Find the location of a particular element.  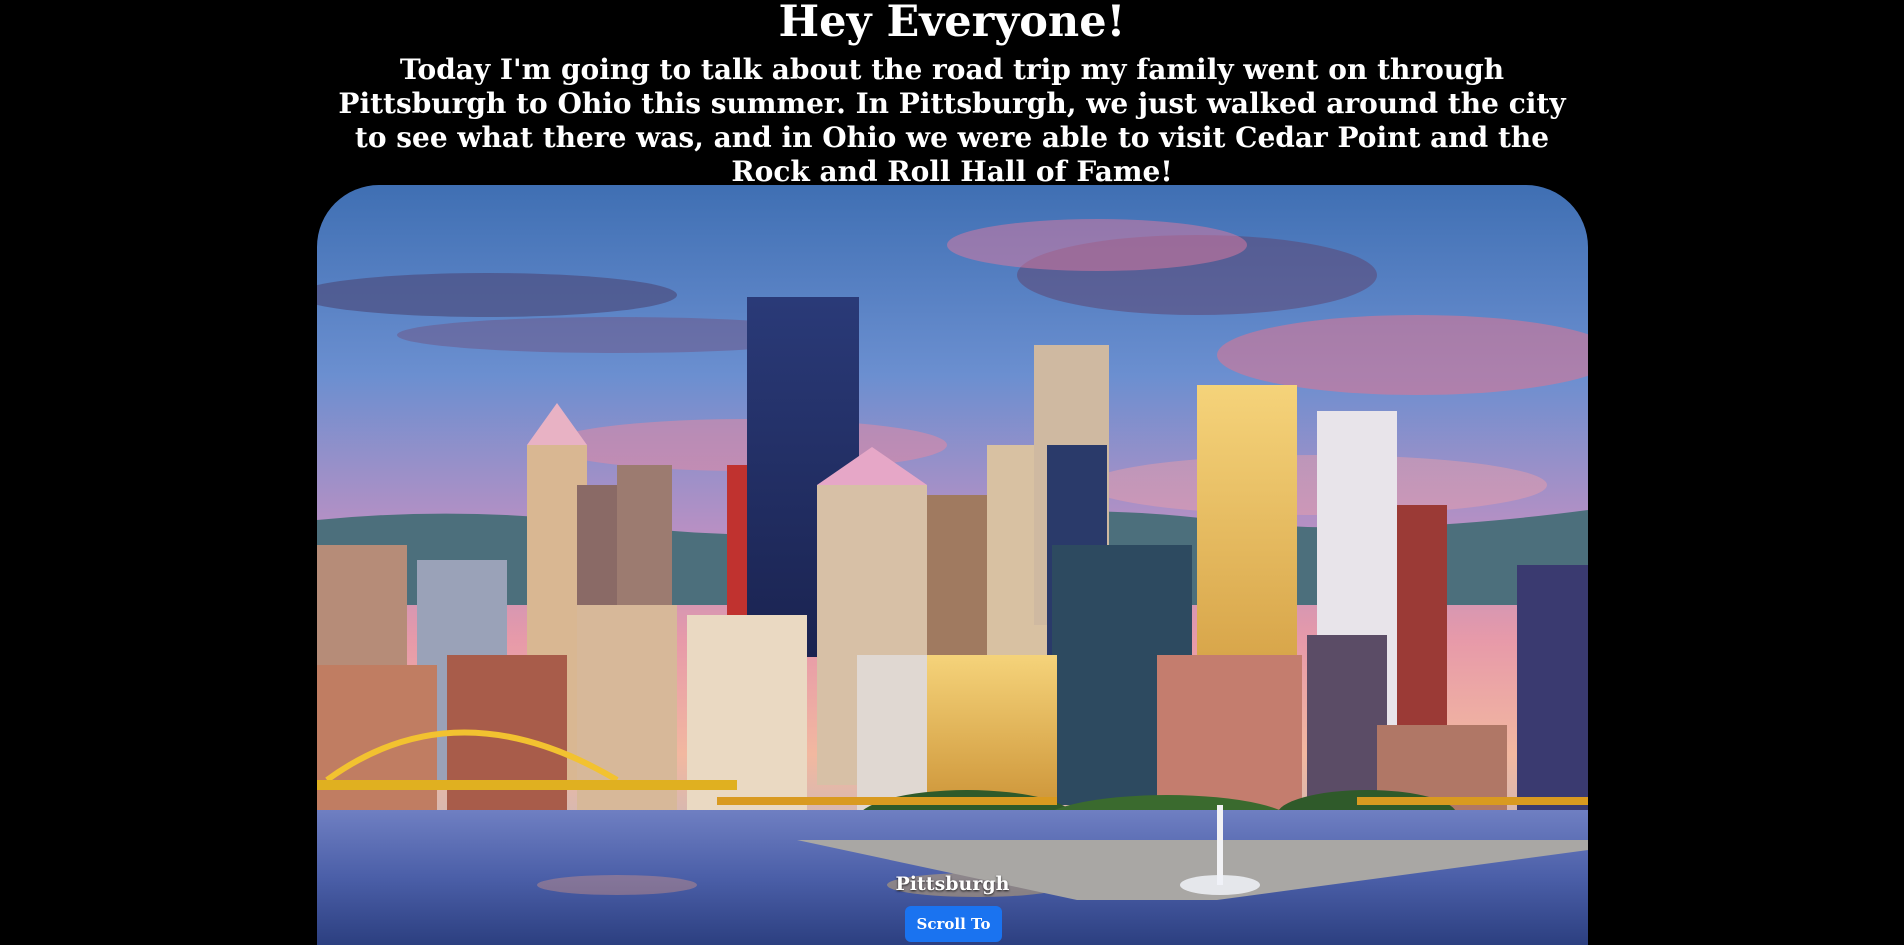

scroll-to-button: Scroll To is located at coordinates (953, 924).